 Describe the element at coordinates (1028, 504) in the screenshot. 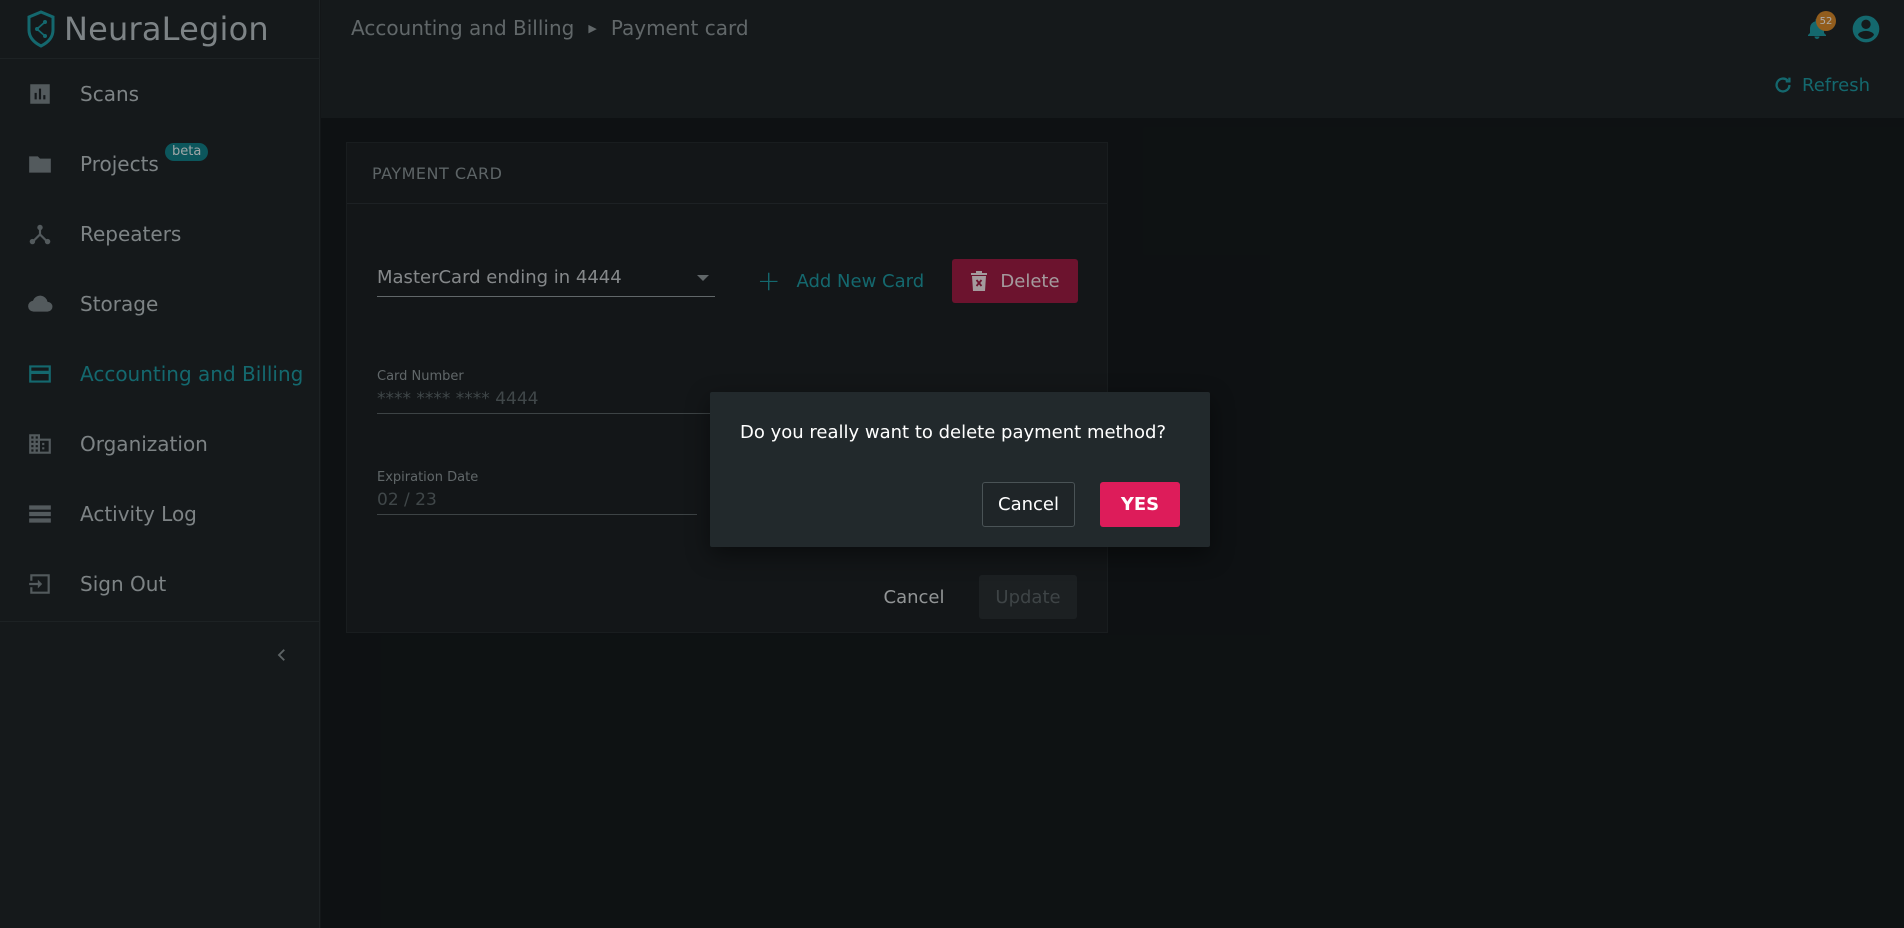

I see `dialog-cancel-button: Cancel` at that location.